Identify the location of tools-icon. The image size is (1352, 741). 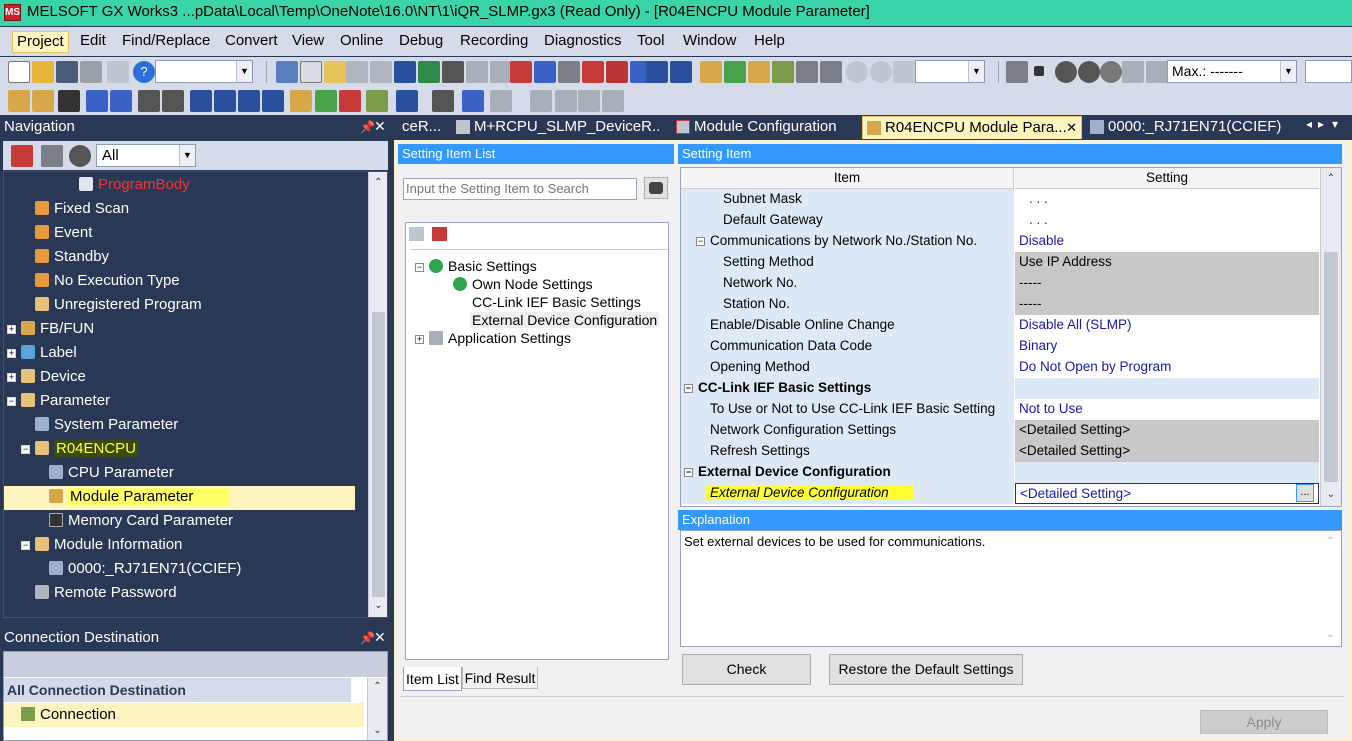
(350, 101).